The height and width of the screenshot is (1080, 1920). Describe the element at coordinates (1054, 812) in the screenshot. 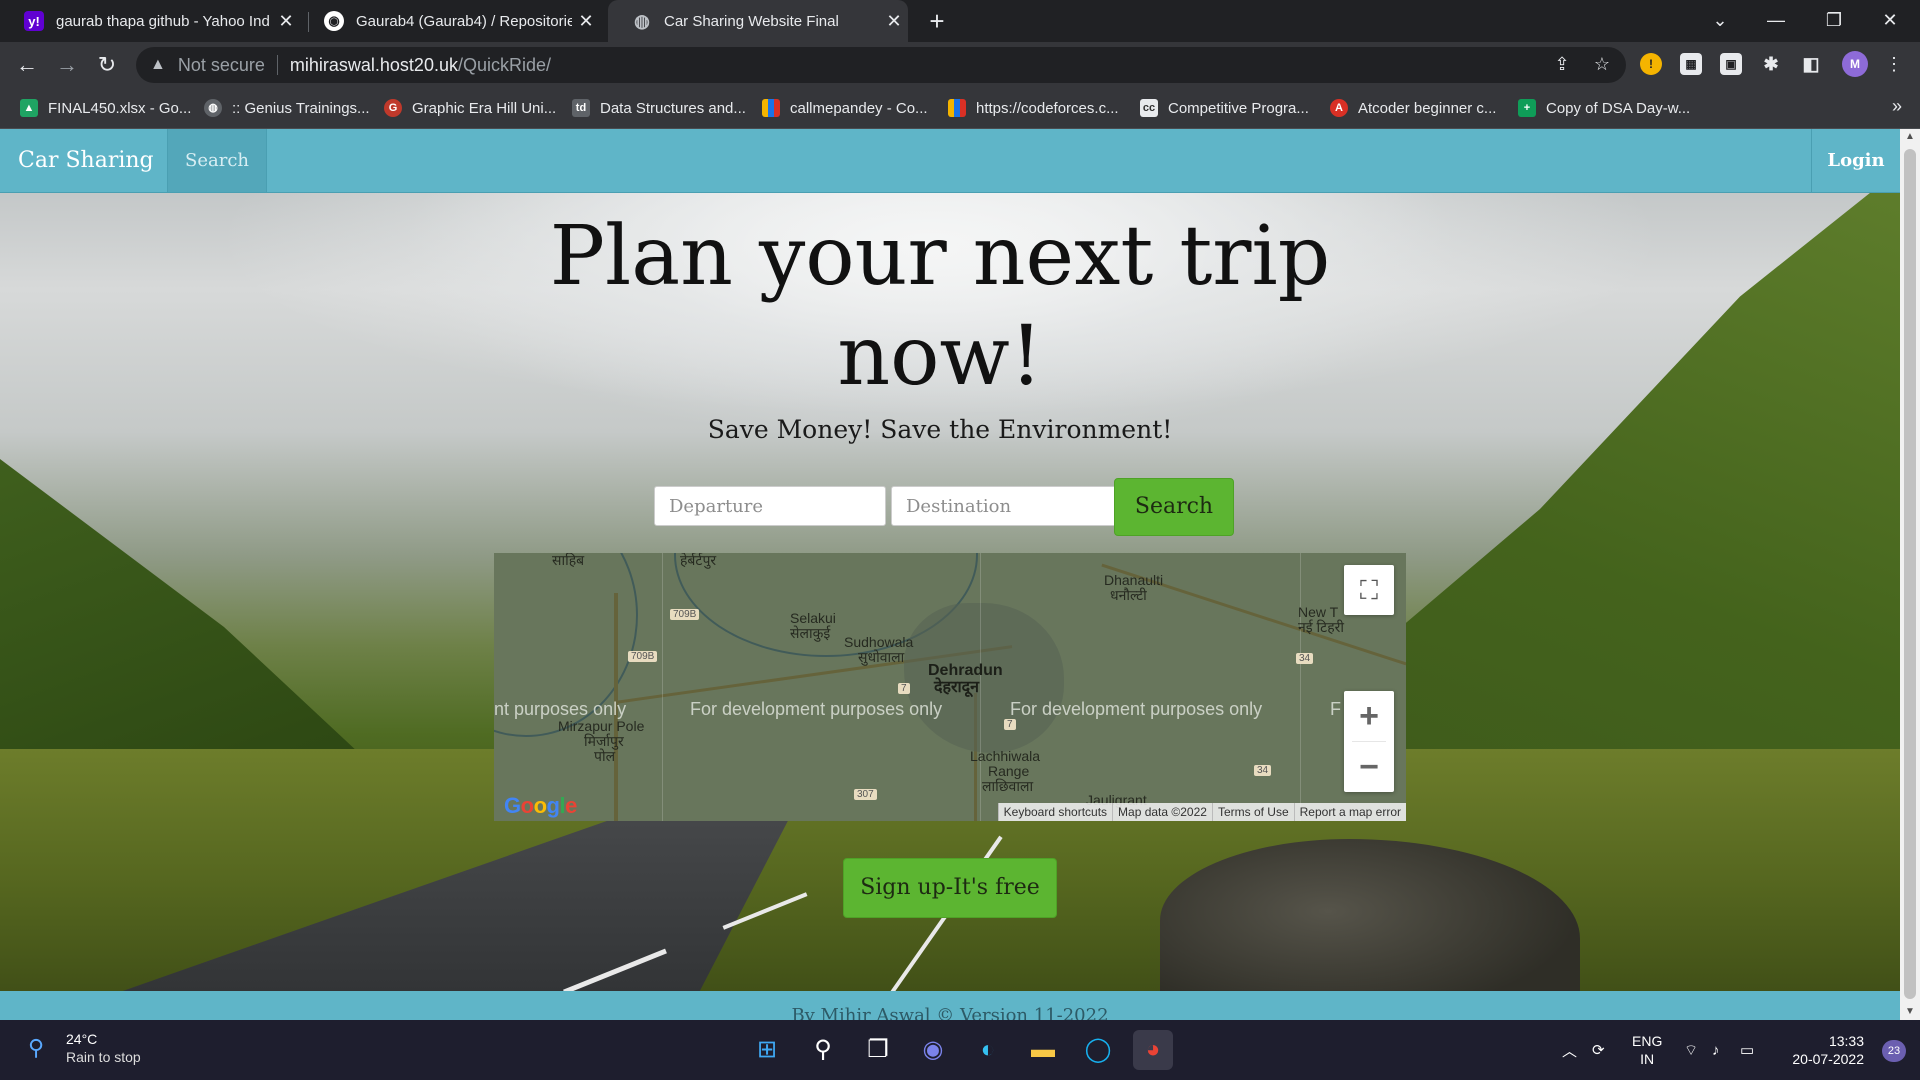

I see `keyboard-shortcuts-link: Keyboard shortcuts` at that location.